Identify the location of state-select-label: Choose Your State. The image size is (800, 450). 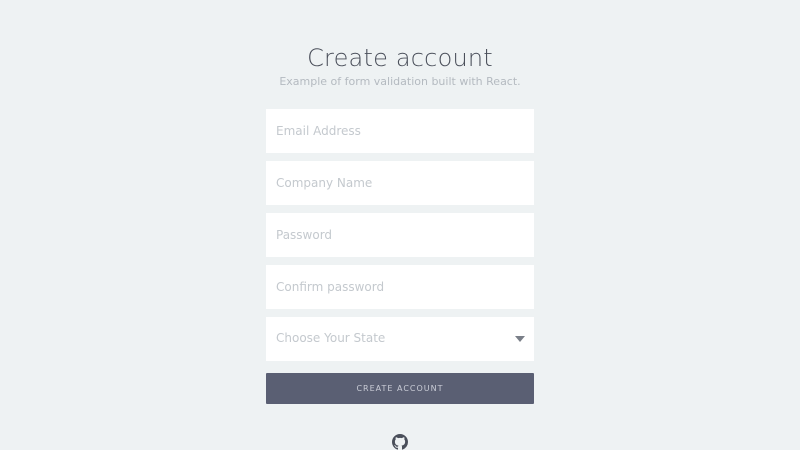
(331, 338).